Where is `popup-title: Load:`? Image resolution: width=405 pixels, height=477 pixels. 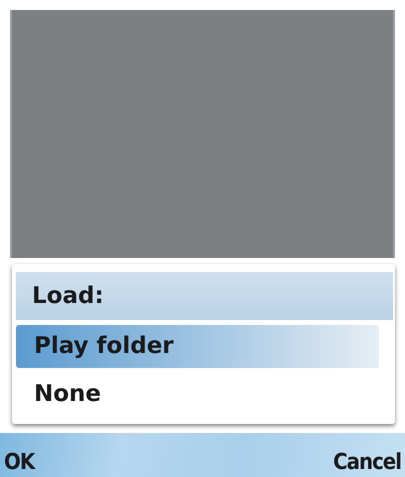 popup-title: Load: is located at coordinates (204, 296).